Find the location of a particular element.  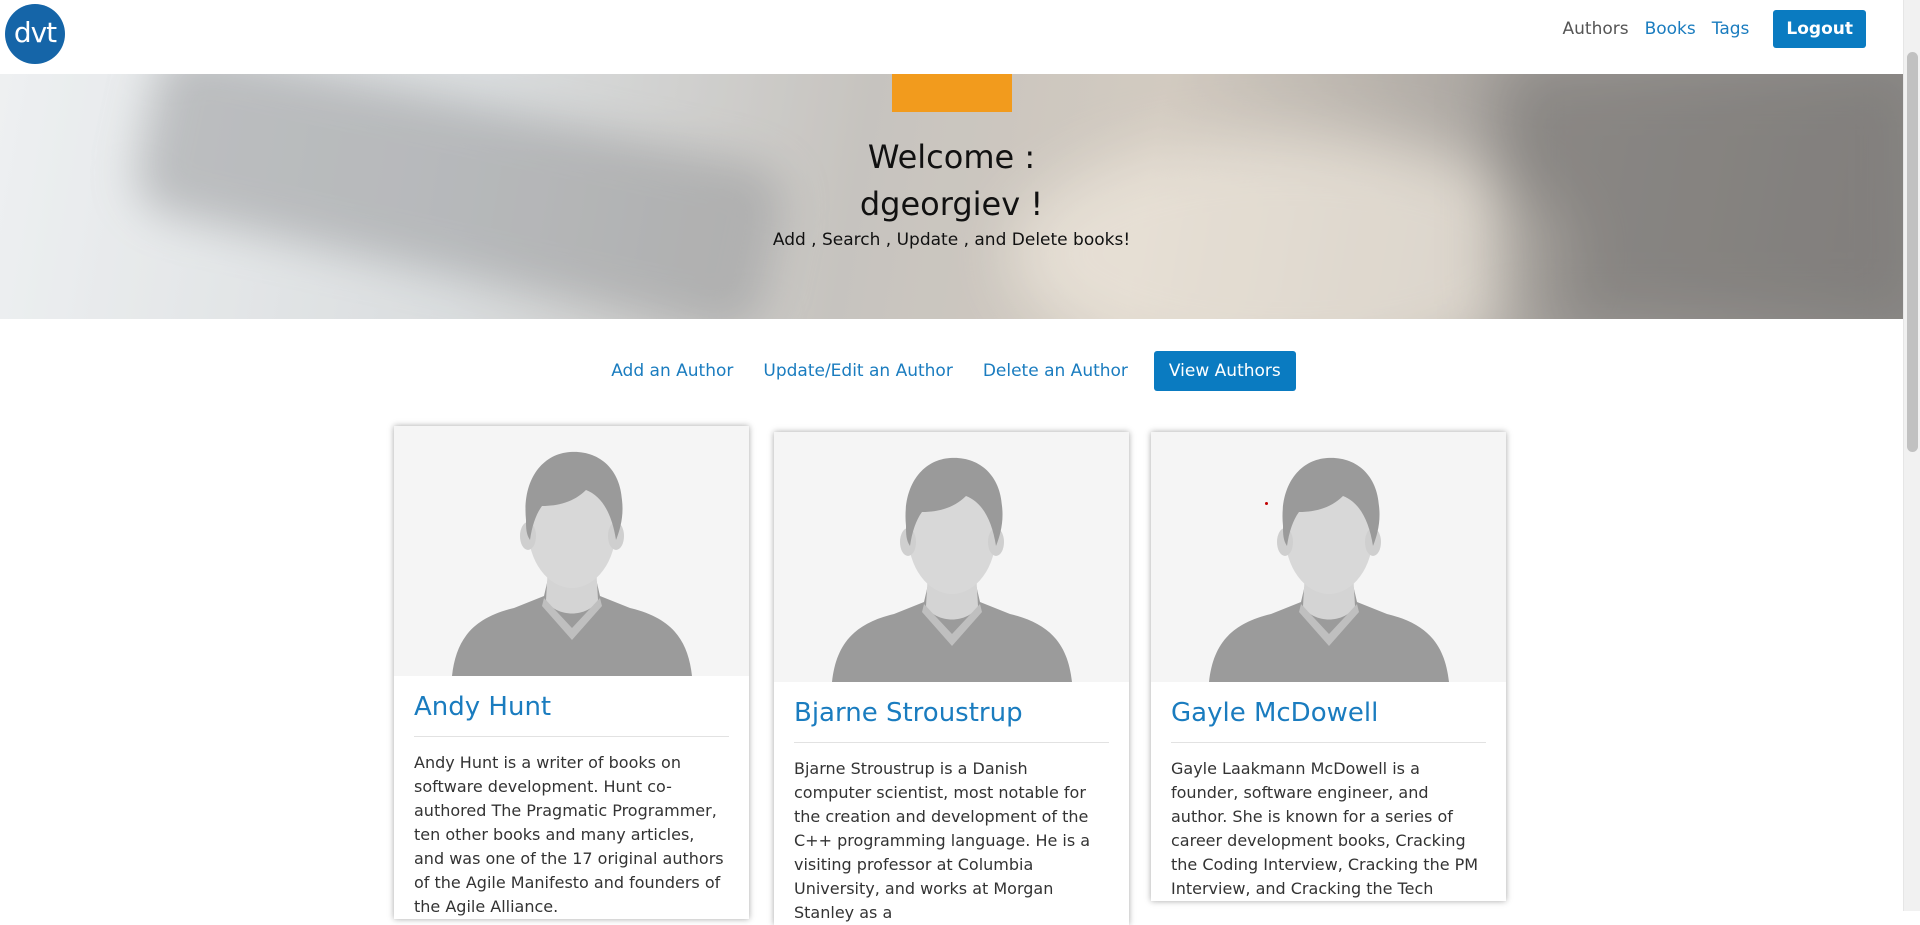

author-name: Andy Hunt is located at coordinates (571, 714).